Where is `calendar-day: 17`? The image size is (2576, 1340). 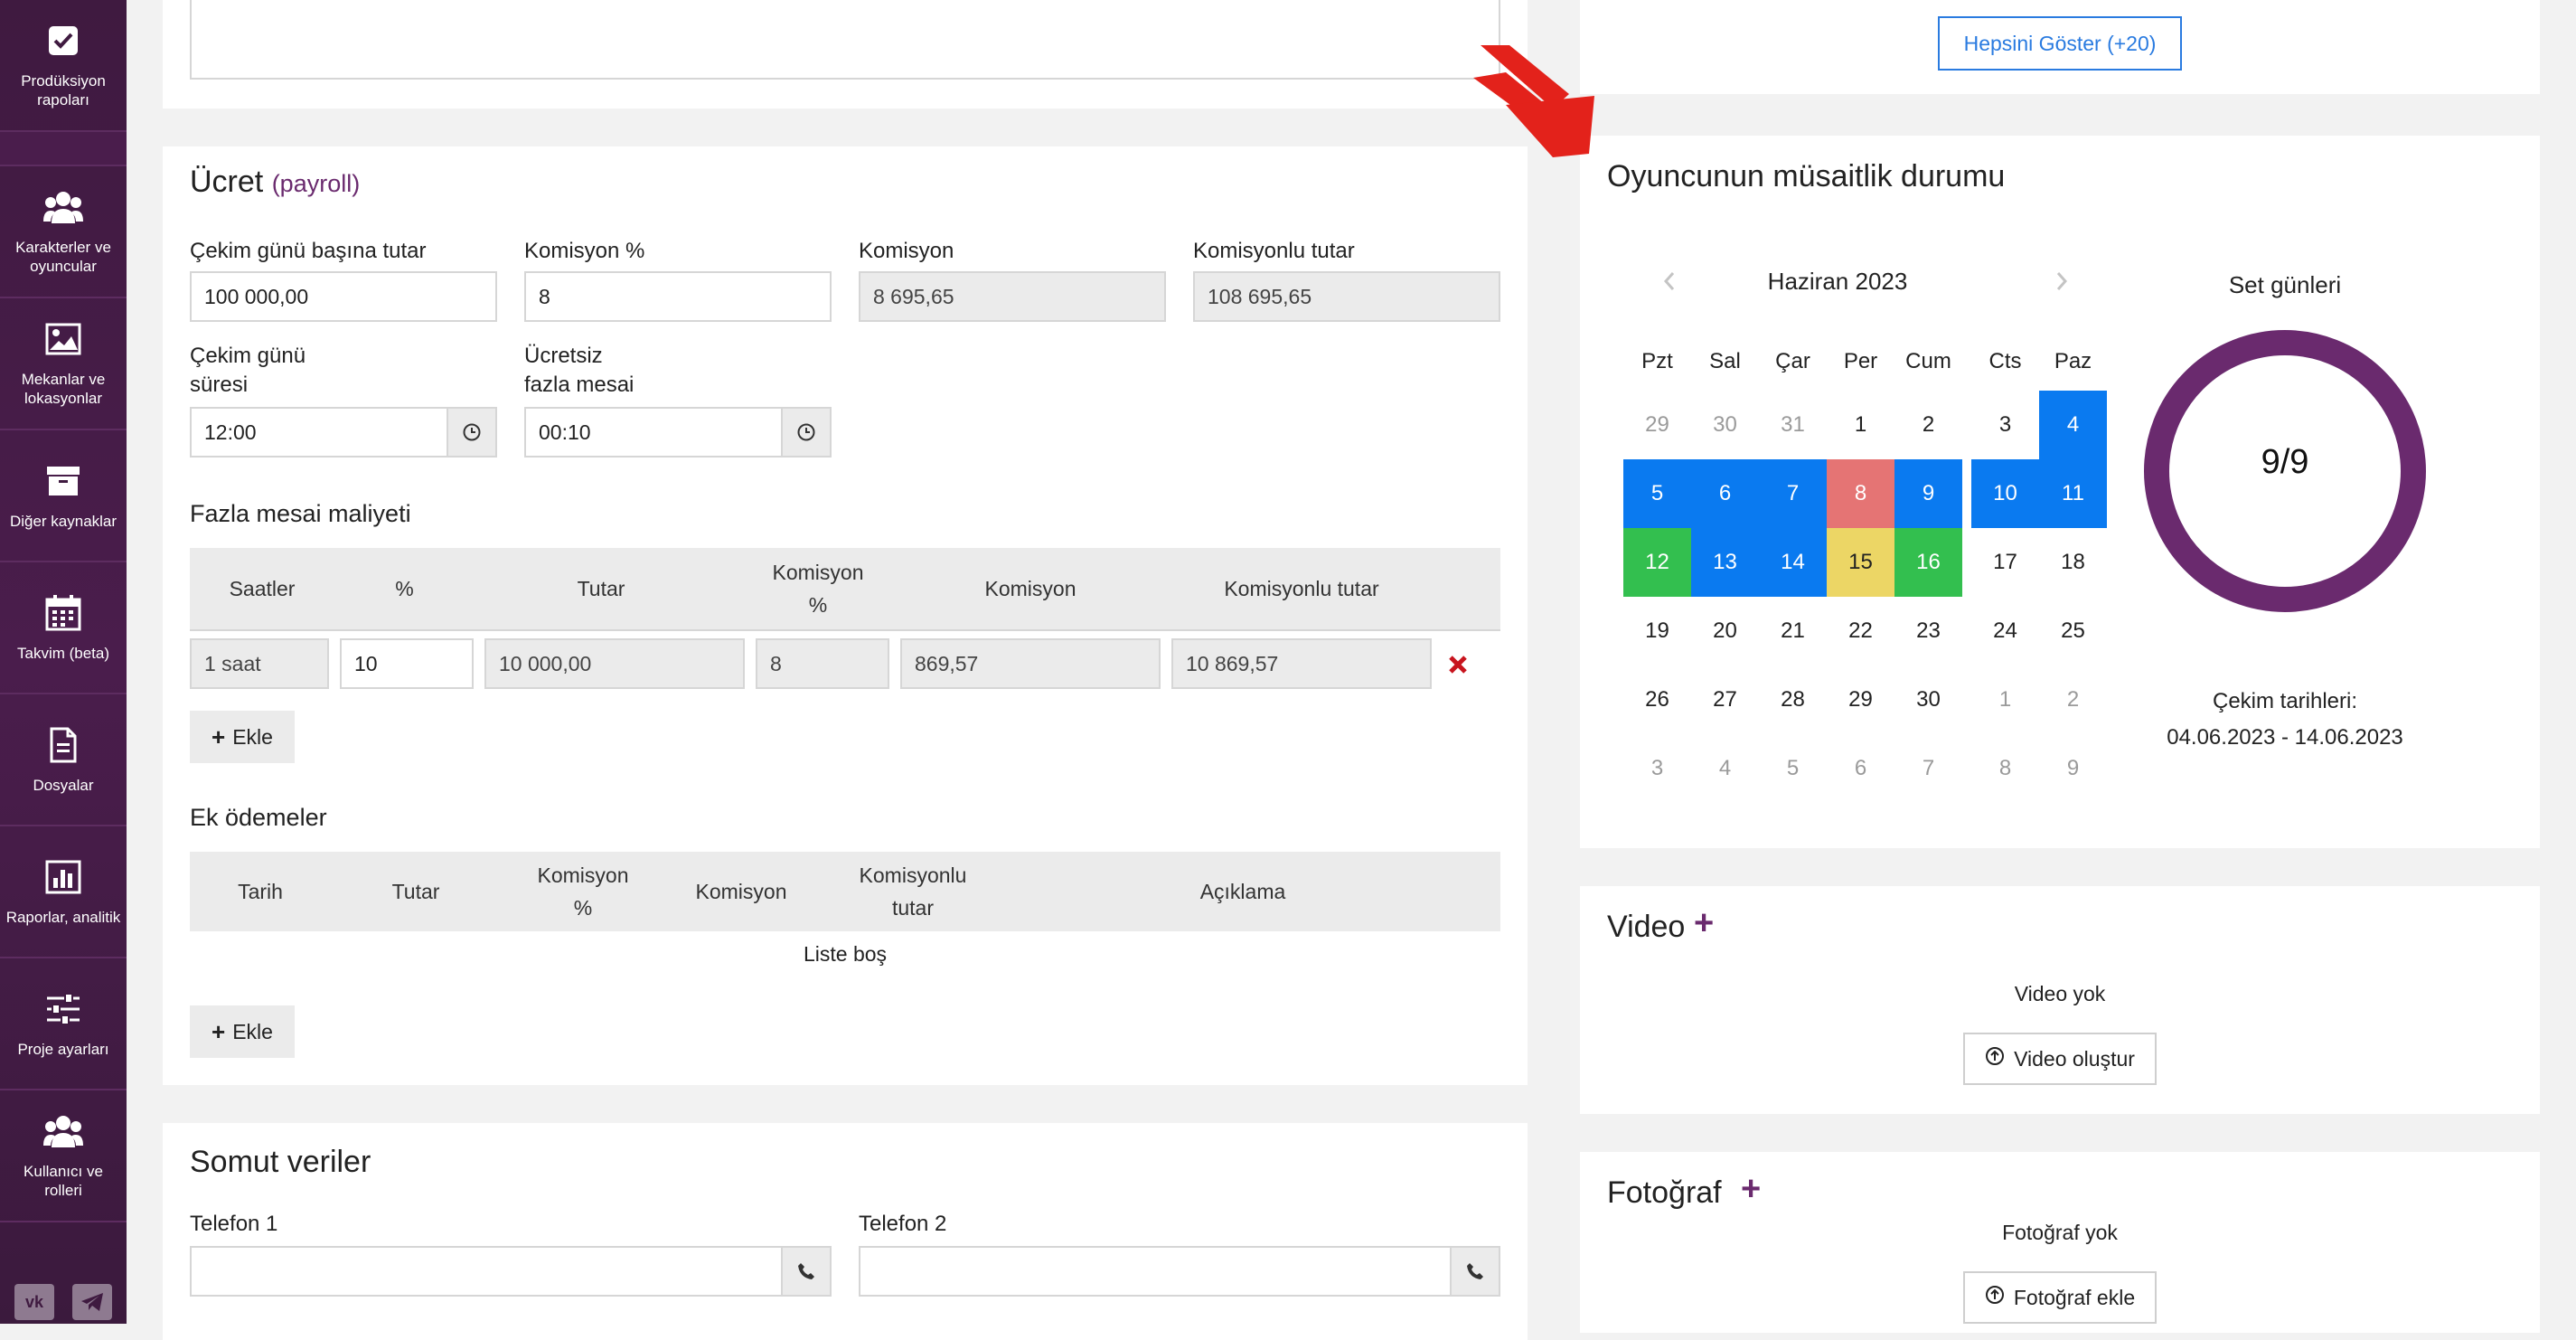
calendar-day: 17 is located at coordinates (2005, 562).